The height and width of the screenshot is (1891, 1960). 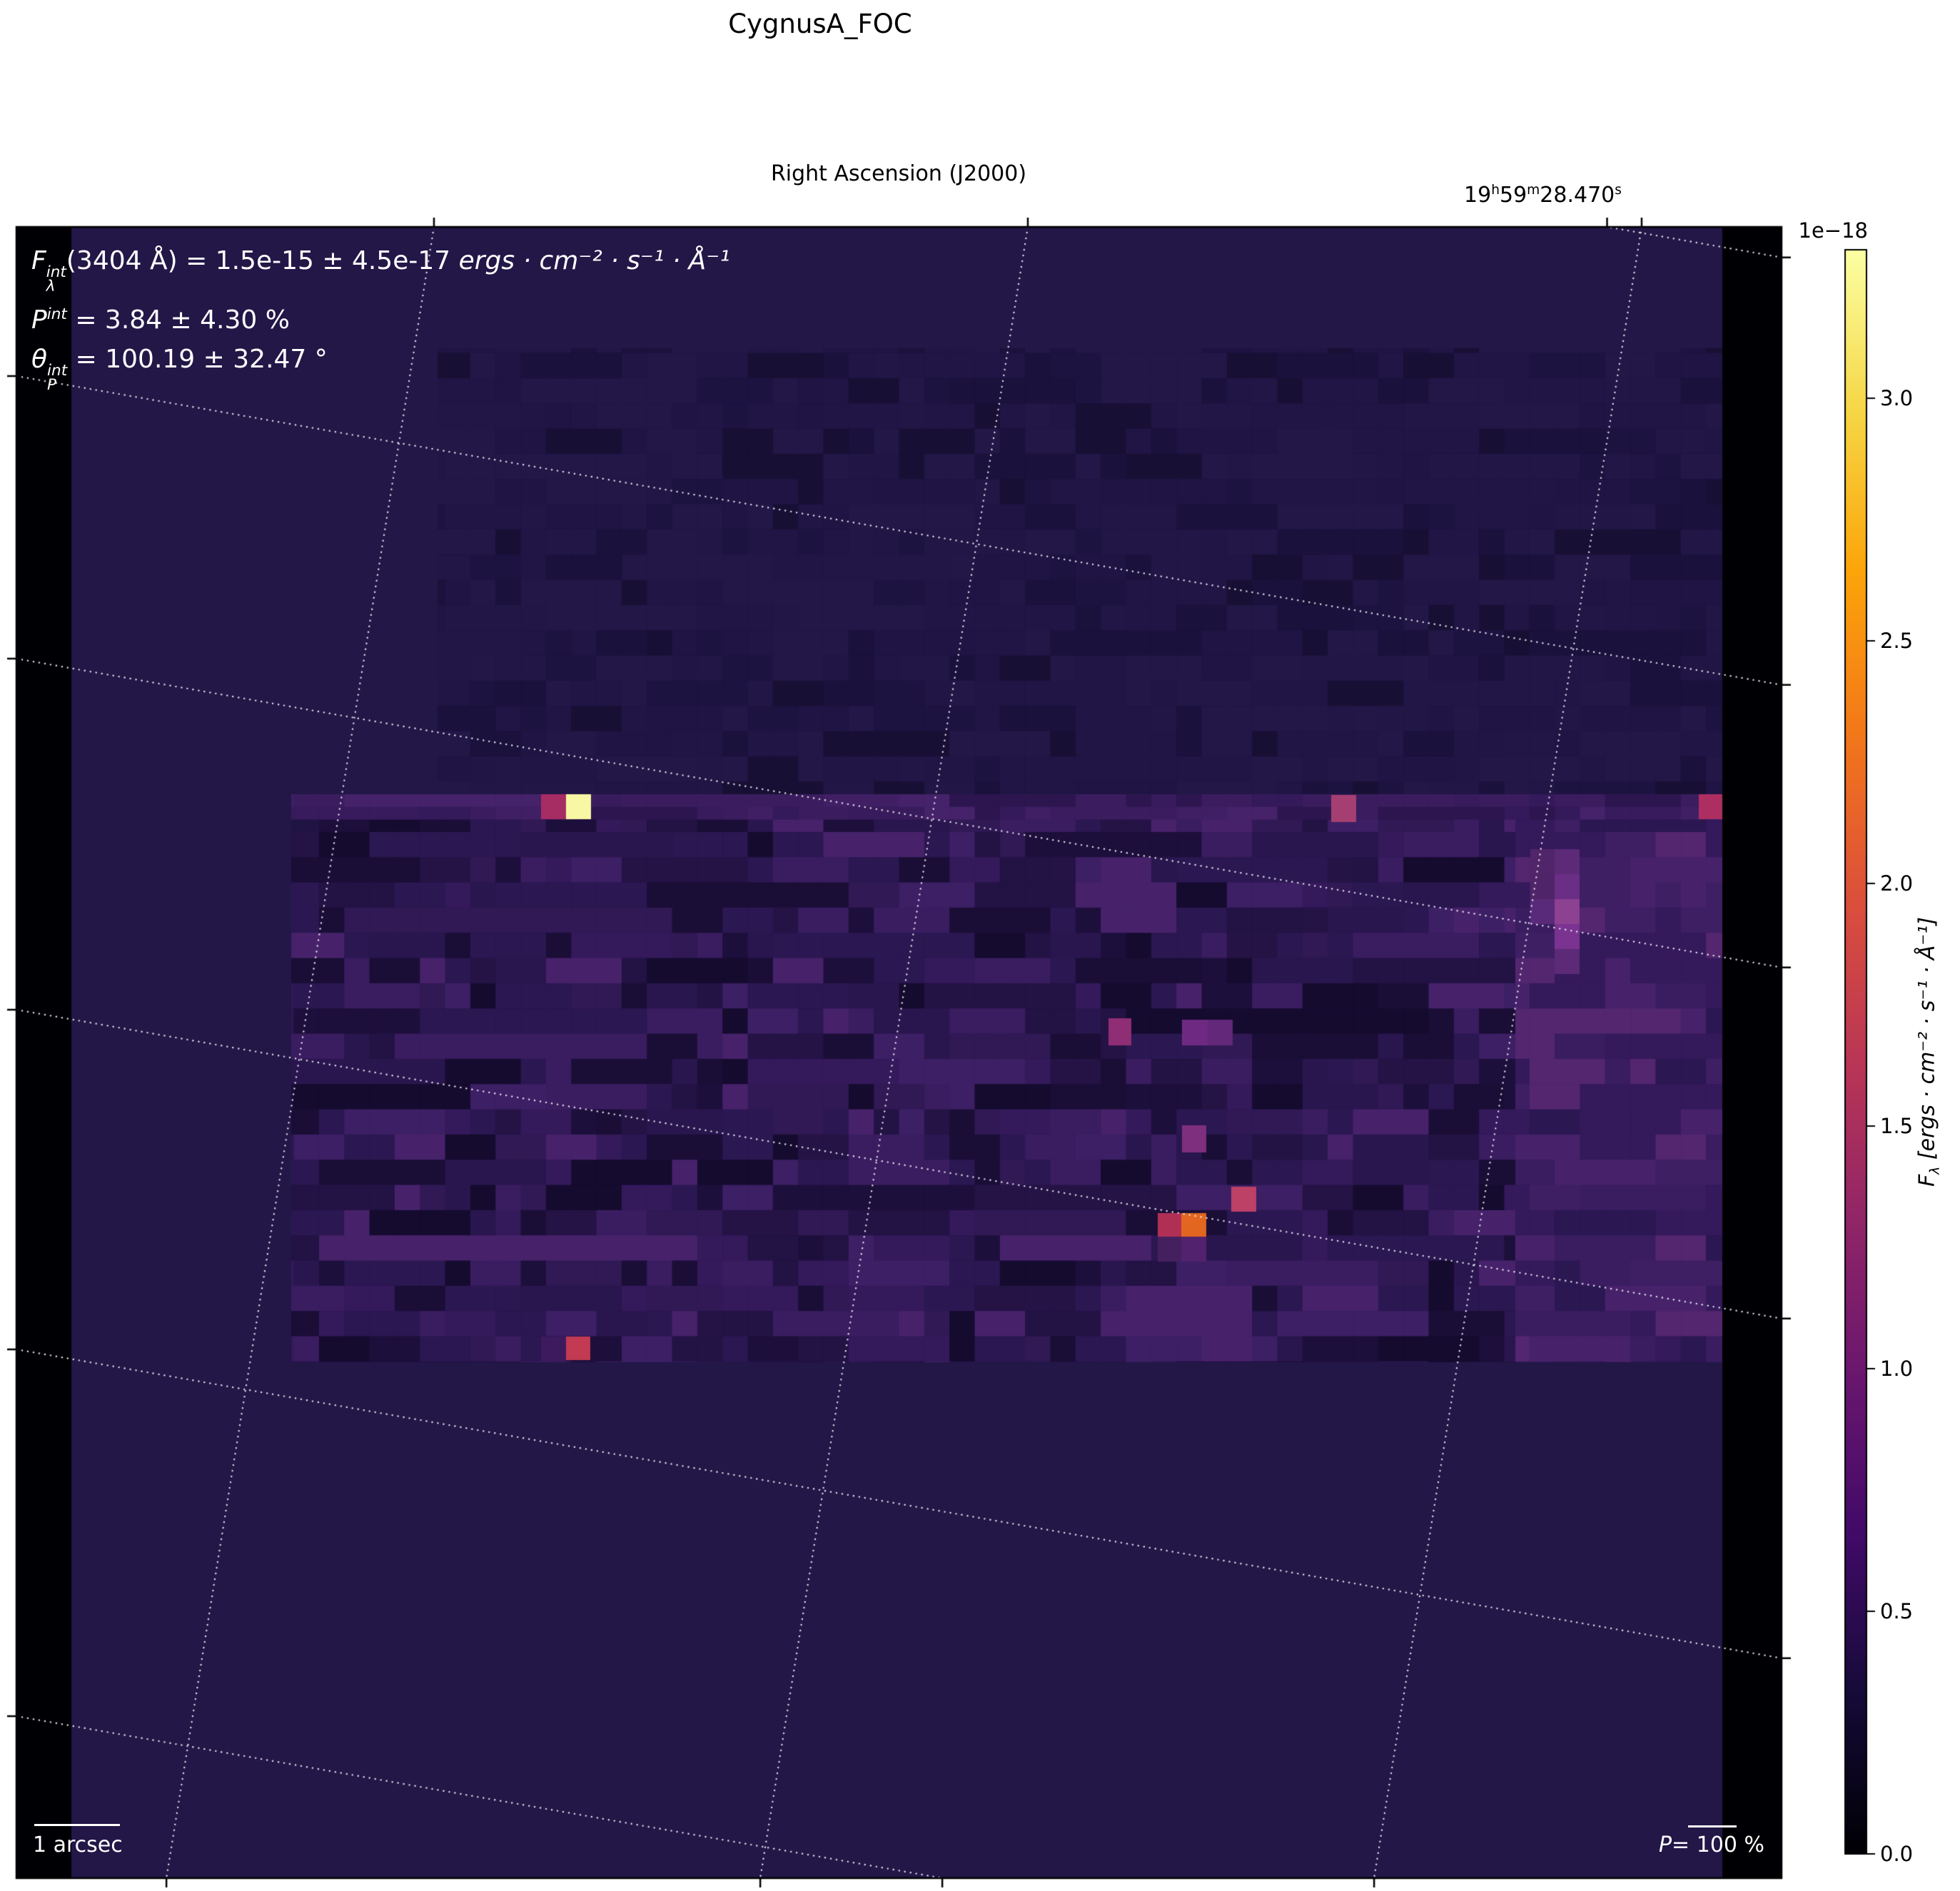 What do you see at coordinates (898, 174) in the screenshot?
I see `top-axis-label: Right Ascension (J2000)` at bounding box center [898, 174].